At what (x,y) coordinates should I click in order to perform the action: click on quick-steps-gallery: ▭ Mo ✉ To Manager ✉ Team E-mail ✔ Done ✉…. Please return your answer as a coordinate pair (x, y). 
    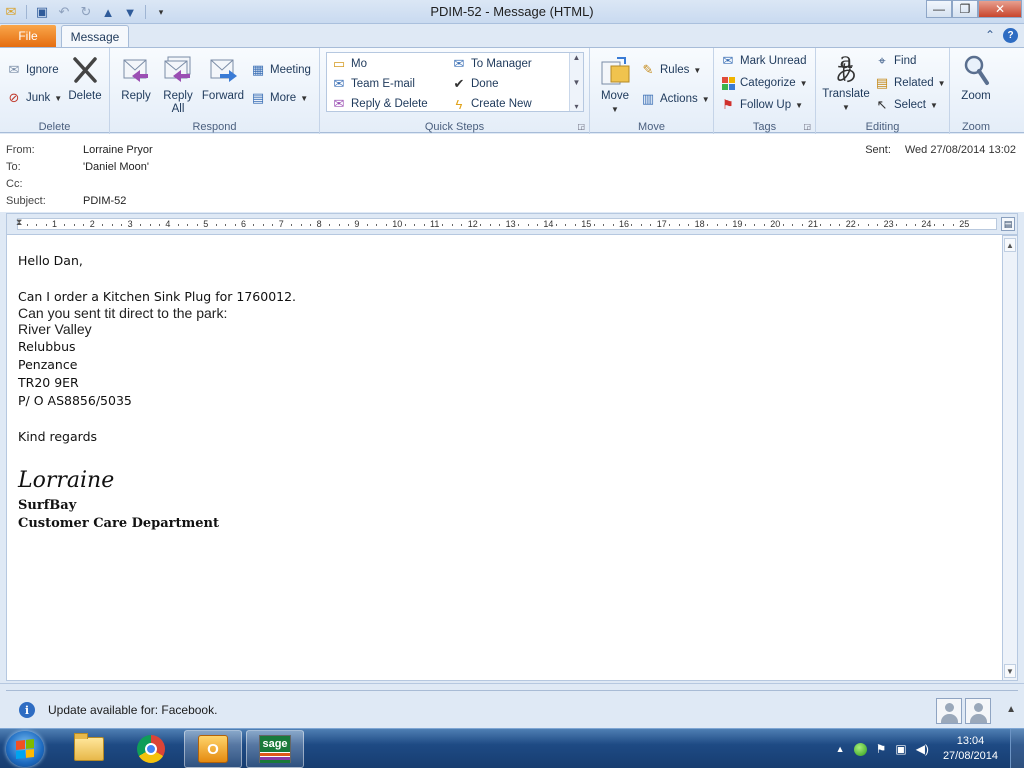
    Looking at the image, I should click on (455, 82).